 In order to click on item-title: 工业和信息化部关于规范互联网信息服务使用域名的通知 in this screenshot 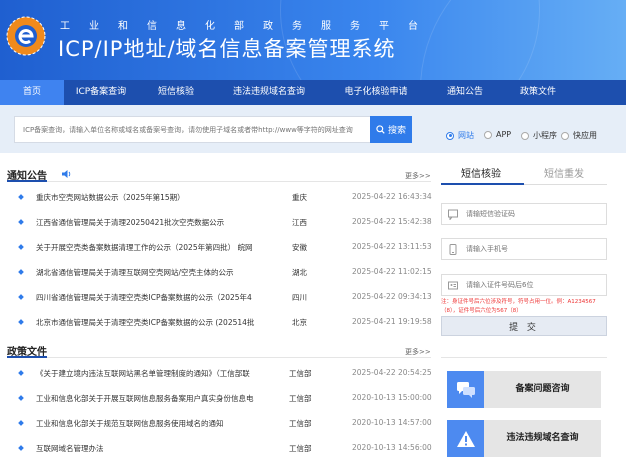, I will do `click(130, 423)`.